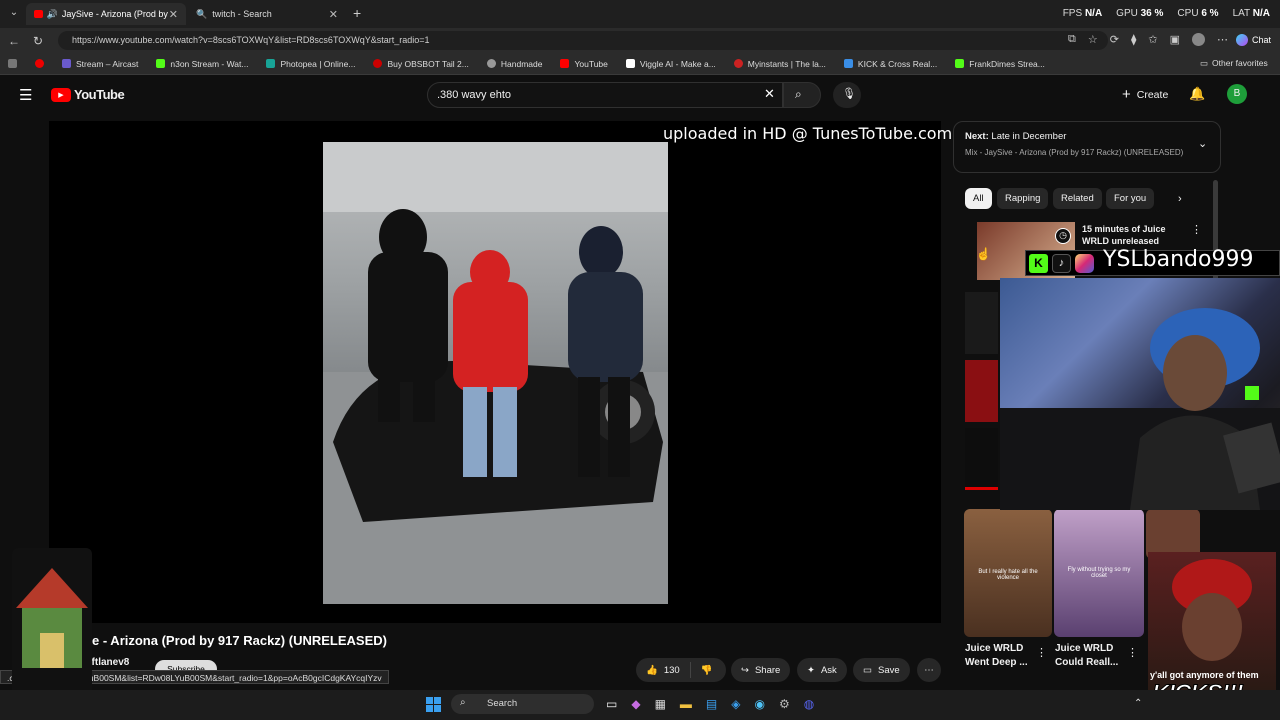 The width and height of the screenshot is (1280, 720). What do you see at coordinates (14, 12) in the screenshot?
I see `tab-list-icon: ⌄` at bounding box center [14, 12].